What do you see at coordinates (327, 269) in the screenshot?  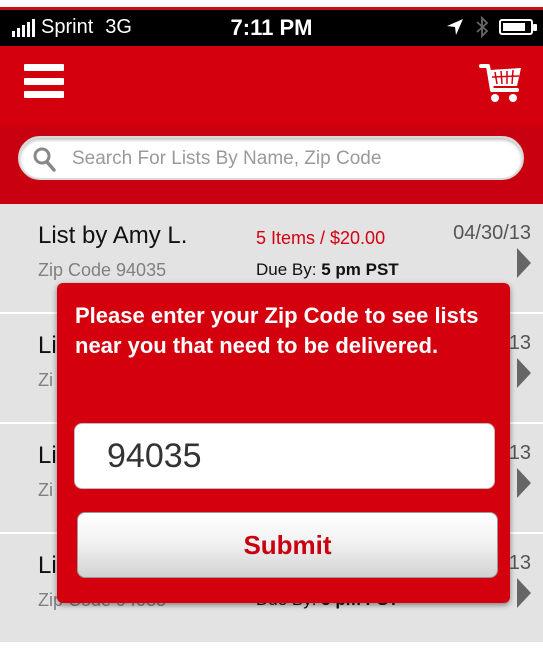 I see `list-due: Due By: 5 pm PST` at bounding box center [327, 269].